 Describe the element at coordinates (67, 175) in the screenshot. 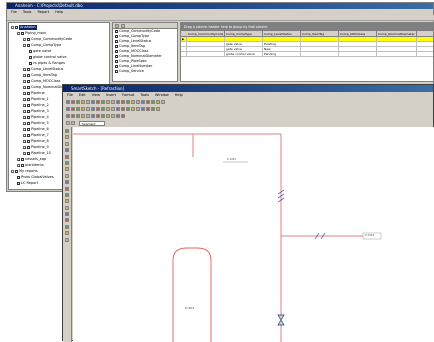

I see `text-tool-icon` at that location.